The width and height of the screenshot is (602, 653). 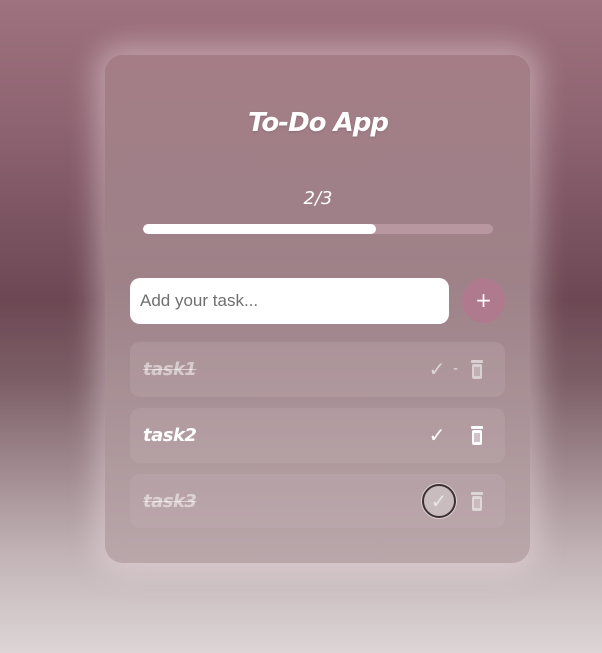 I want to click on task-label: task2, so click(x=170, y=435).